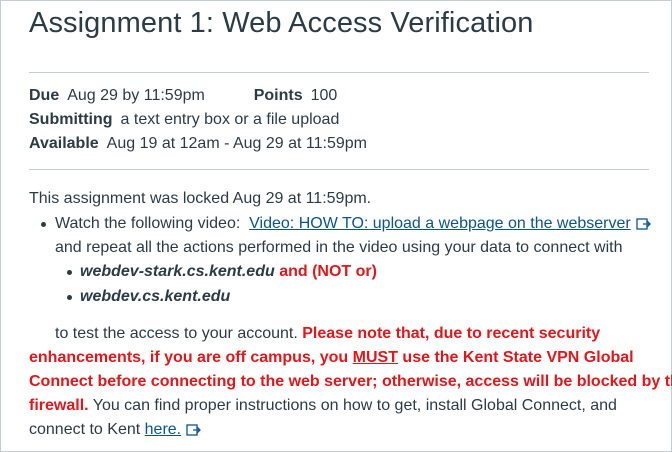 This screenshot has width=672, height=452. What do you see at coordinates (324, 95) in the screenshot?
I see `points-value: 100` at bounding box center [324, 95].